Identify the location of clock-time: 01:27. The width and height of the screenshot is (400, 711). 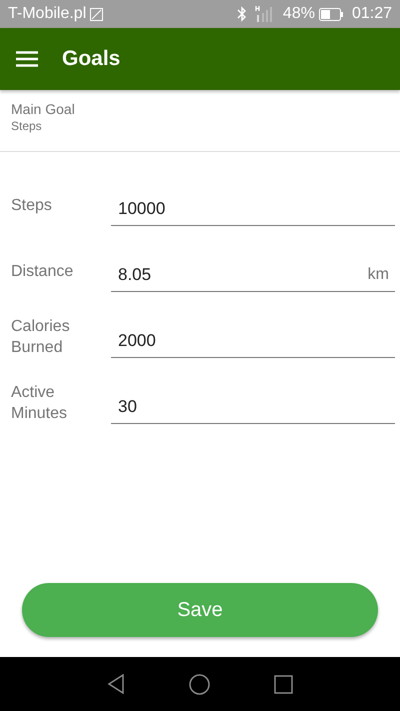
(372, 14).